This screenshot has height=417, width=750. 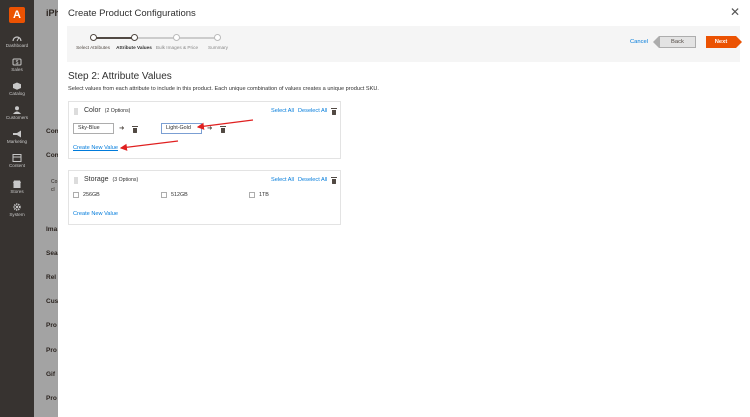 I want to click on step-heading: Step 2: Attribute Values, so click(x=120, y=76).